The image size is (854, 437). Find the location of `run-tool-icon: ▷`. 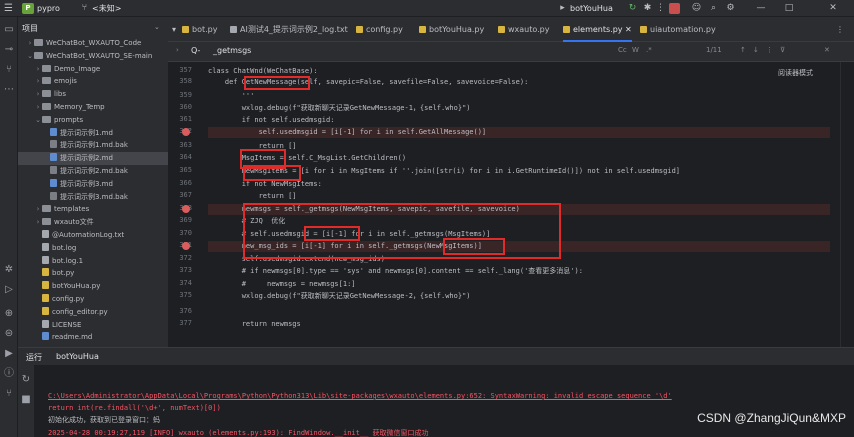

run-tool-icon: ▷ is located at coordinates (9, 290).